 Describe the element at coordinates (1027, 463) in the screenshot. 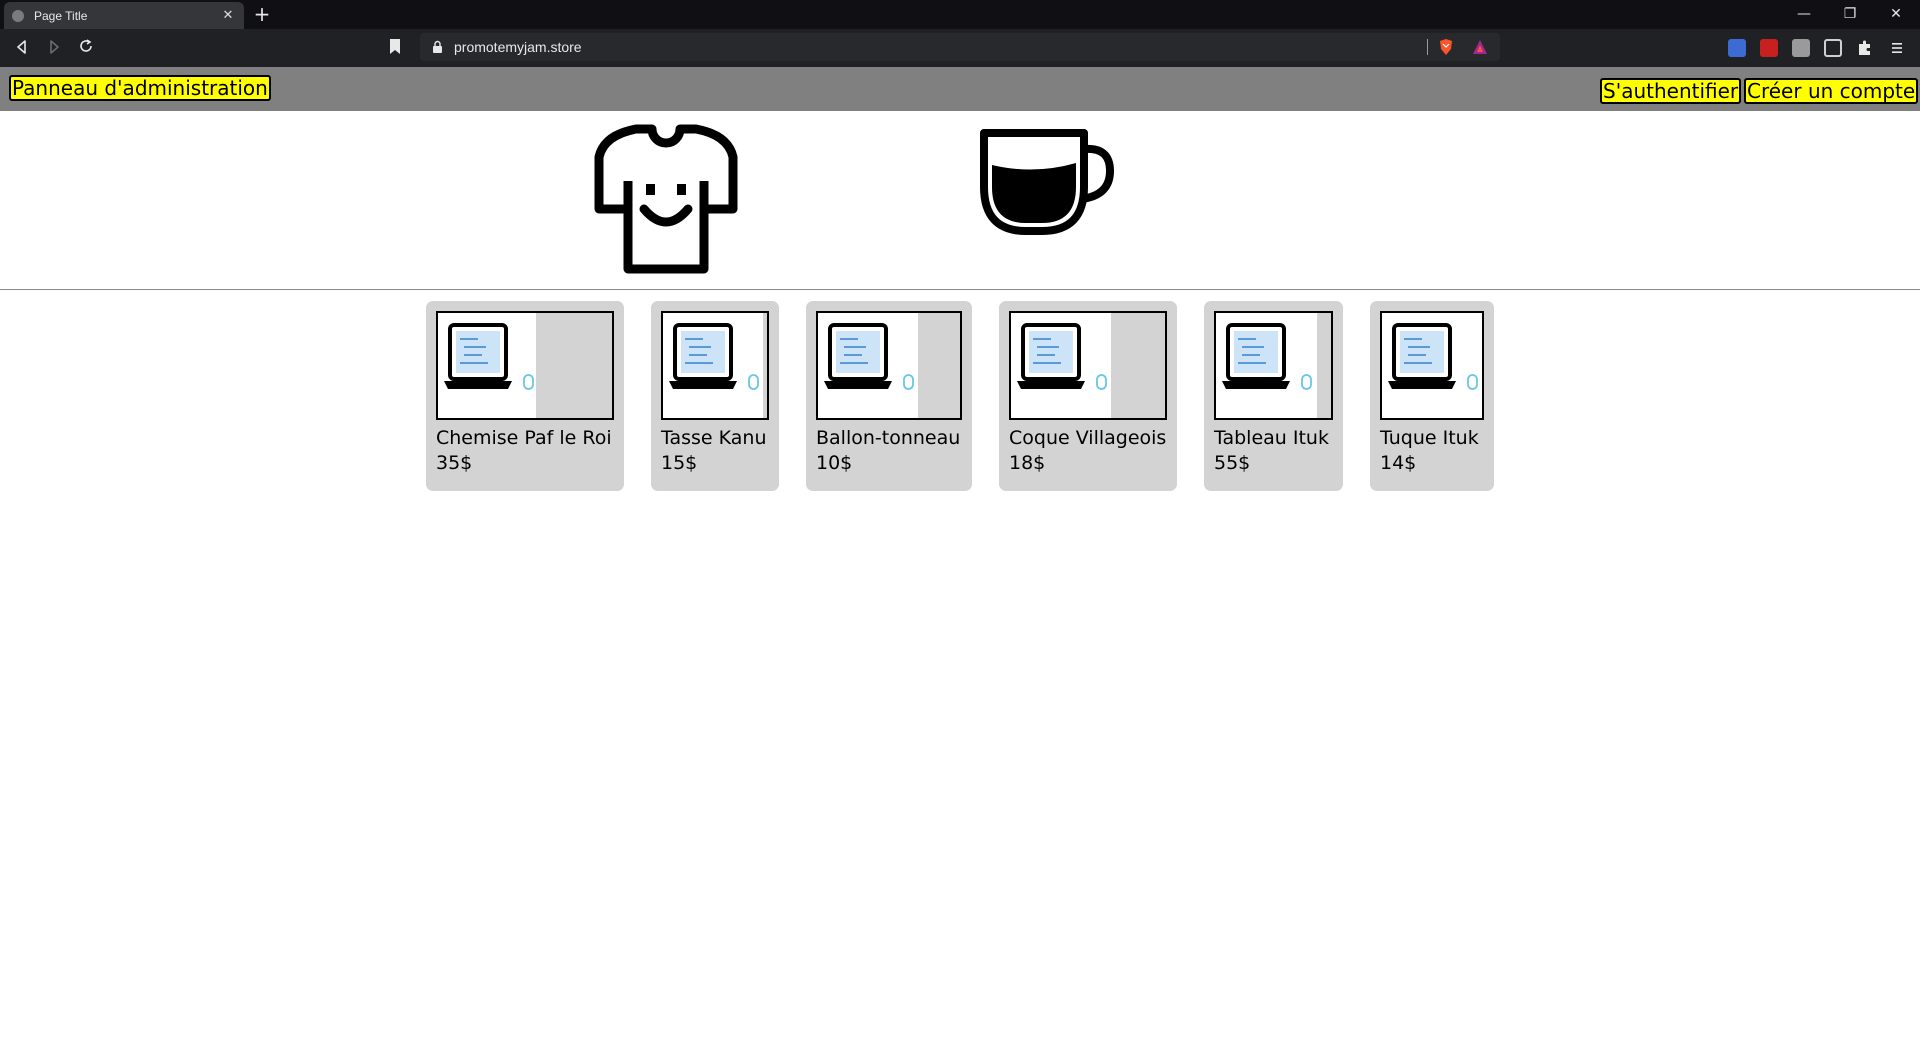

I see `product-price: 18$` at that location.